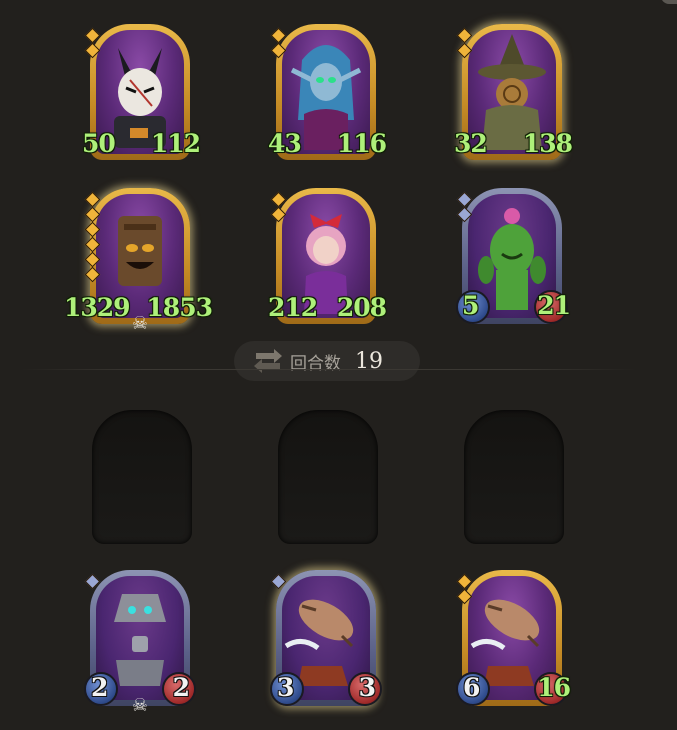 This screenshot has width=677, height=730. I want to click on robot-bell-card: 2 2 ☠, so click(140, 641).